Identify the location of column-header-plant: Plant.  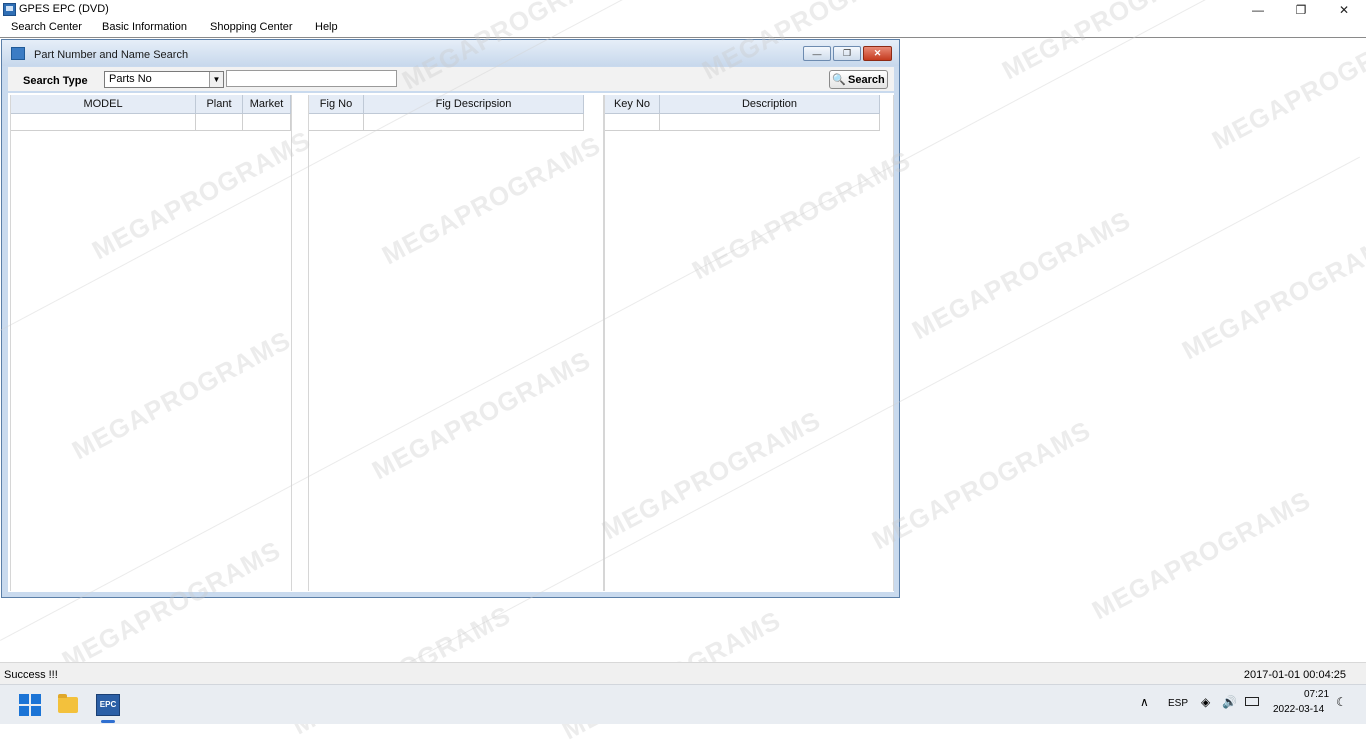
(219, 104).